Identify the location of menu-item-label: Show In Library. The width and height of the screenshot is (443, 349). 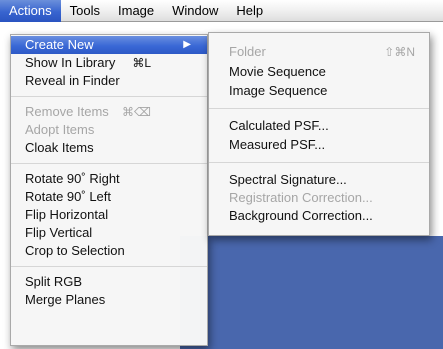
(70, 62).